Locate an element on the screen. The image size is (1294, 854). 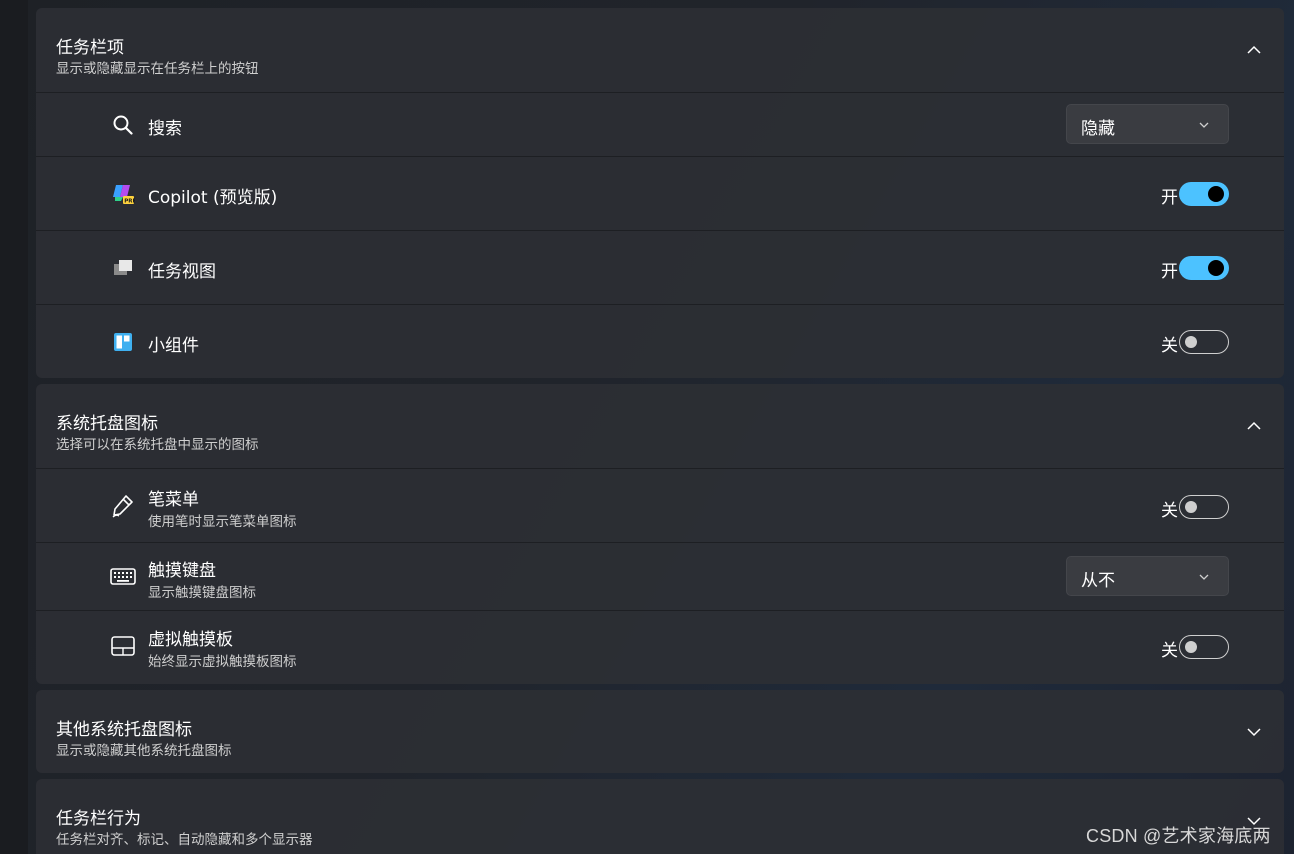
setting-row-pen-menu: 笔菜单 使用笔时显示笔菜单图标 关 is located at coordinates (660, 505).